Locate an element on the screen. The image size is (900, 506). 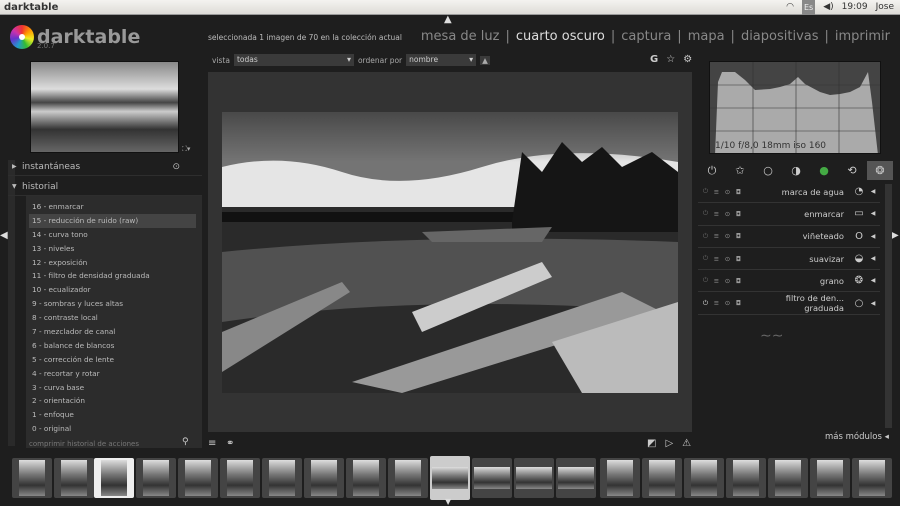
top-panel-collapse-icon: ▲ is located at coordinates (448, 19).